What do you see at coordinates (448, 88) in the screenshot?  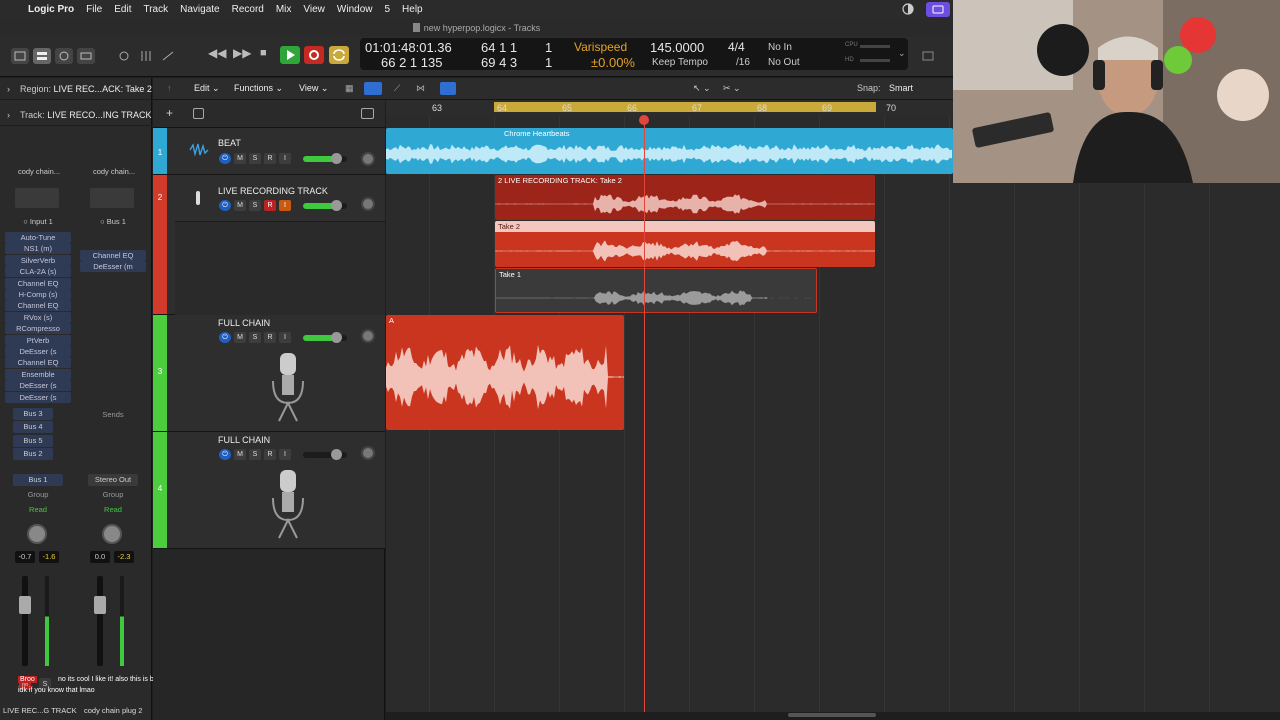 I see `catch-playhead-icon` at bounding box center [448, 88].